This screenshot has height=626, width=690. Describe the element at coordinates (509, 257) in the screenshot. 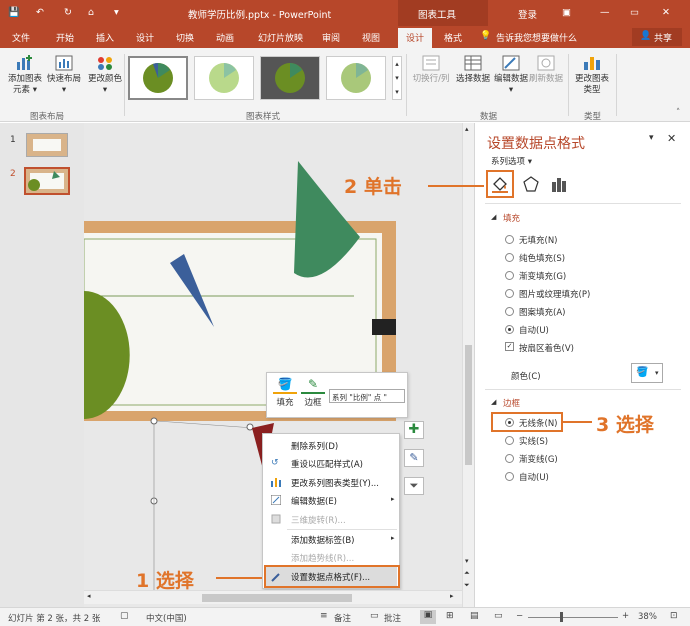

I see `radio-solid-fill` at that location.